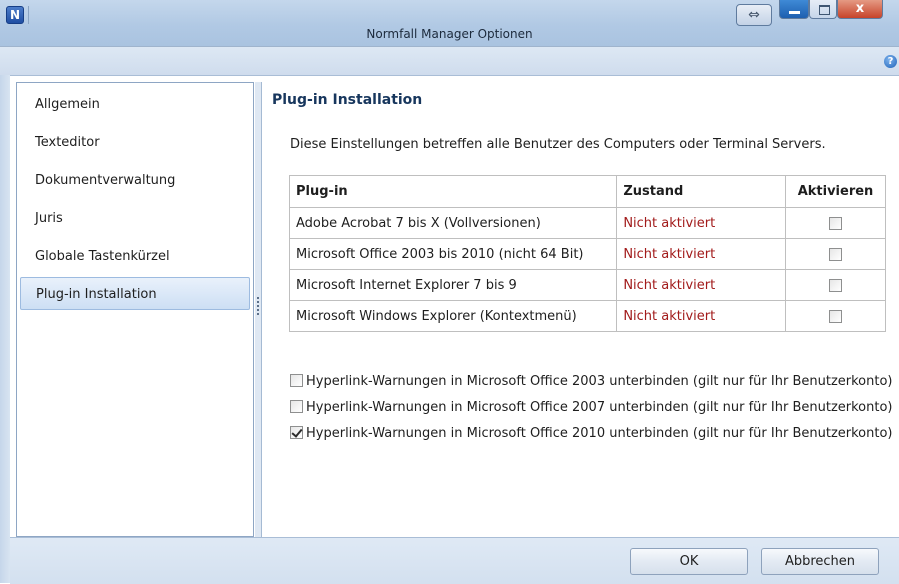 The height and width of the screenshot is (584, 899). I want to click on app-logo-icon: N, so click(15, 15).